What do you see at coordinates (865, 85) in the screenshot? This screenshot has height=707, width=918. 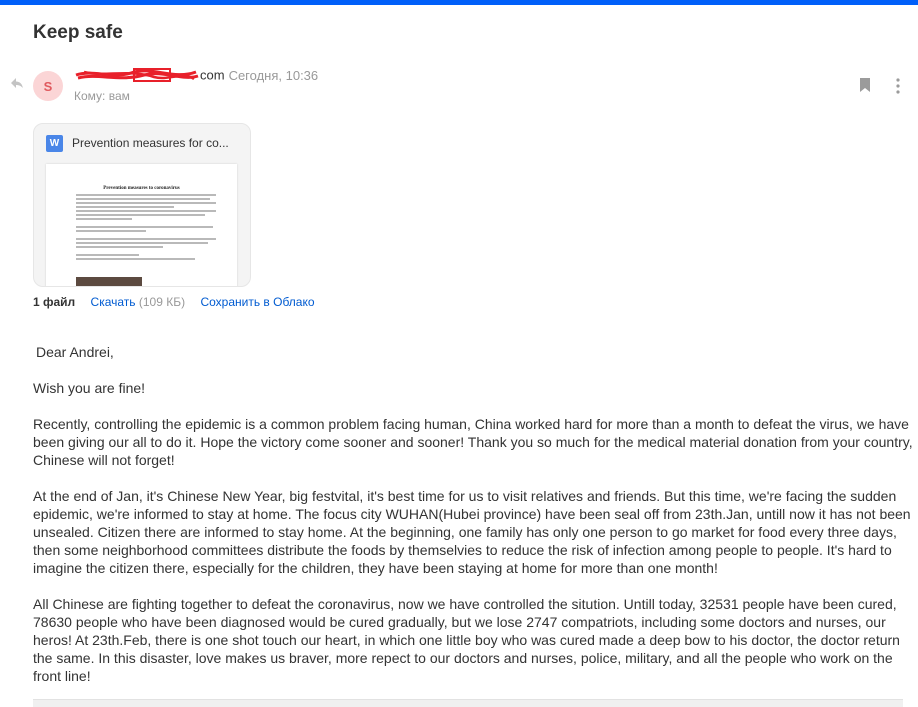 I see `bookmark-icon` at bounding box center [865, 85].